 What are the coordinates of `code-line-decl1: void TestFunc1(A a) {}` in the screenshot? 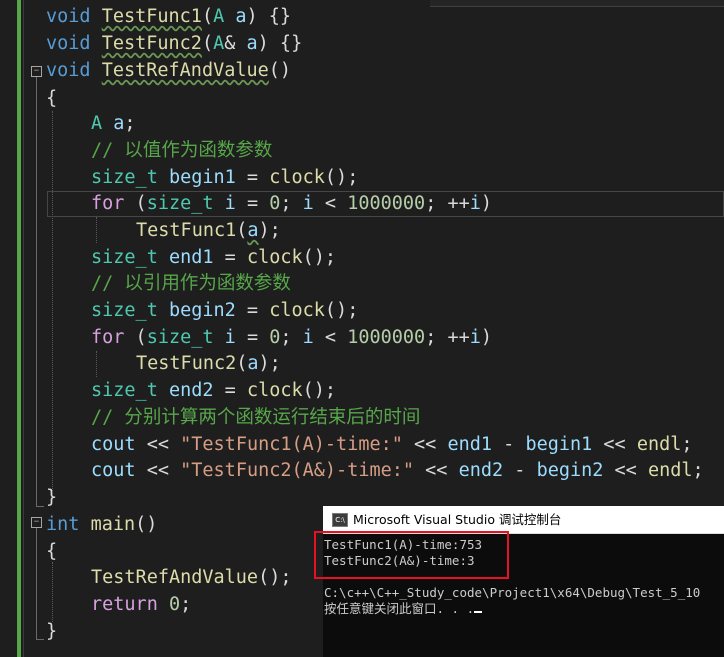 It's located at (168, 17).